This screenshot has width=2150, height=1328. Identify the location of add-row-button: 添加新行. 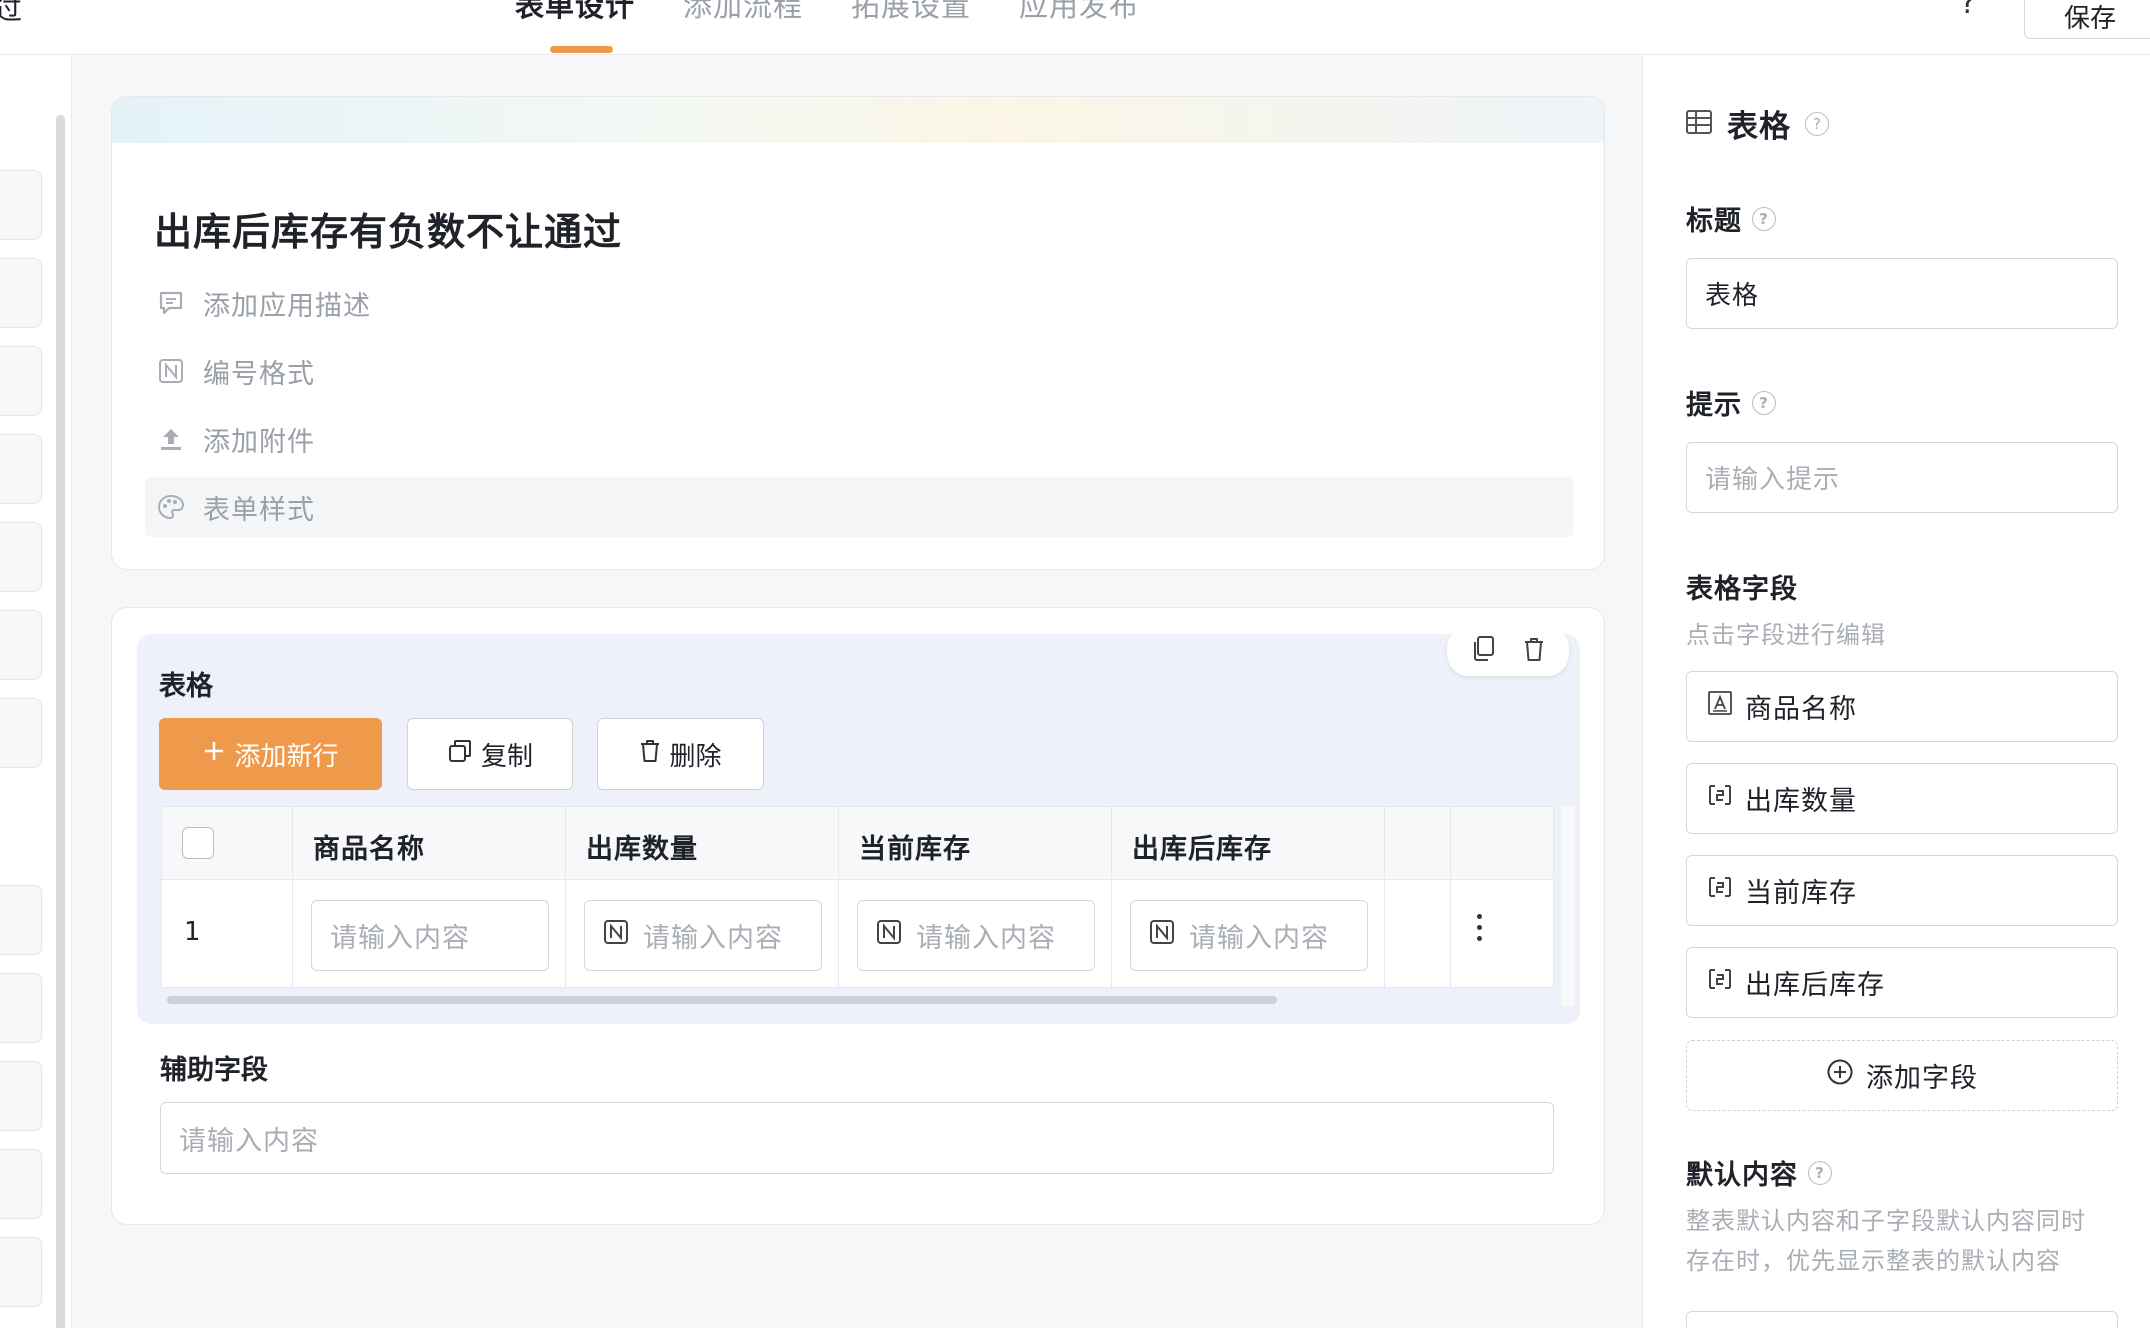
(270, 754).